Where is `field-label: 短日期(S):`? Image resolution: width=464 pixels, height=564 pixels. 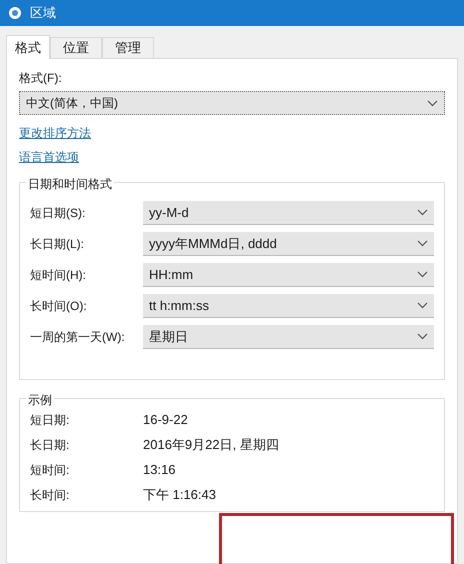
field-label: 短日期(S): is located at coordinates (58, 213).